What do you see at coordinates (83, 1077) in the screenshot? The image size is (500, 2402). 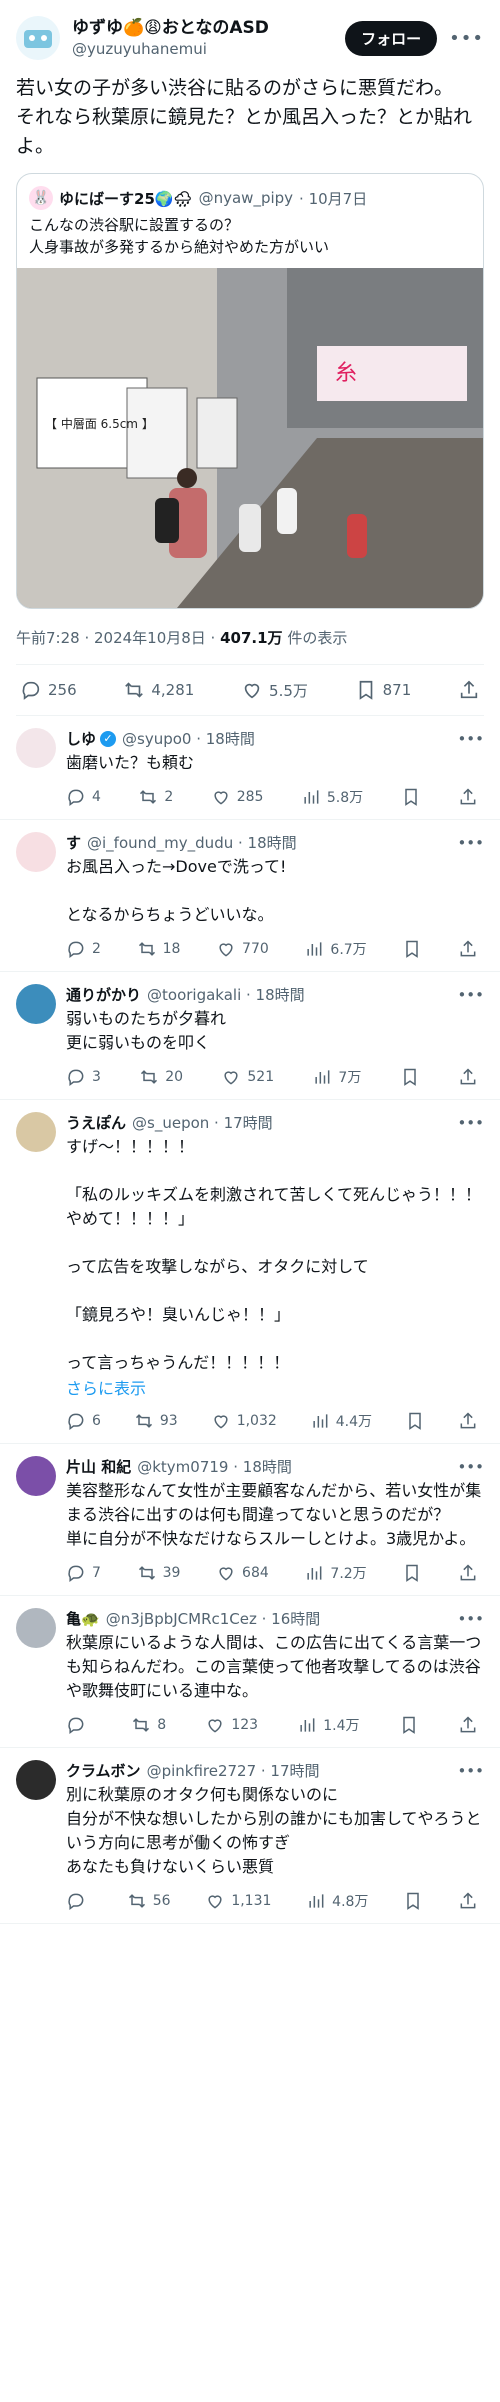 I see `reply-button: 3` at bounding box center [83, 1077].